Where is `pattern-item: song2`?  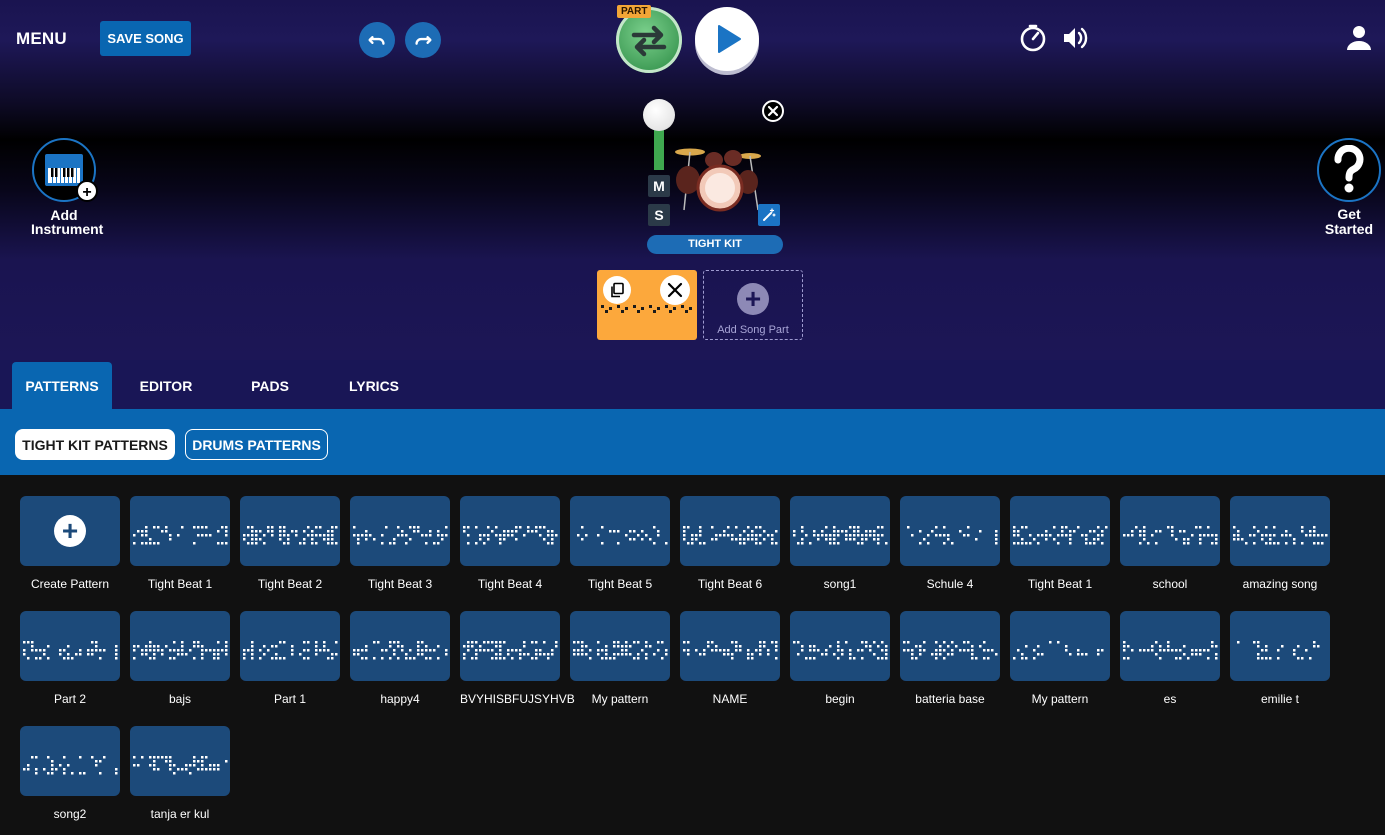
pattern-item: song2 is located at coordinates (70, 773).